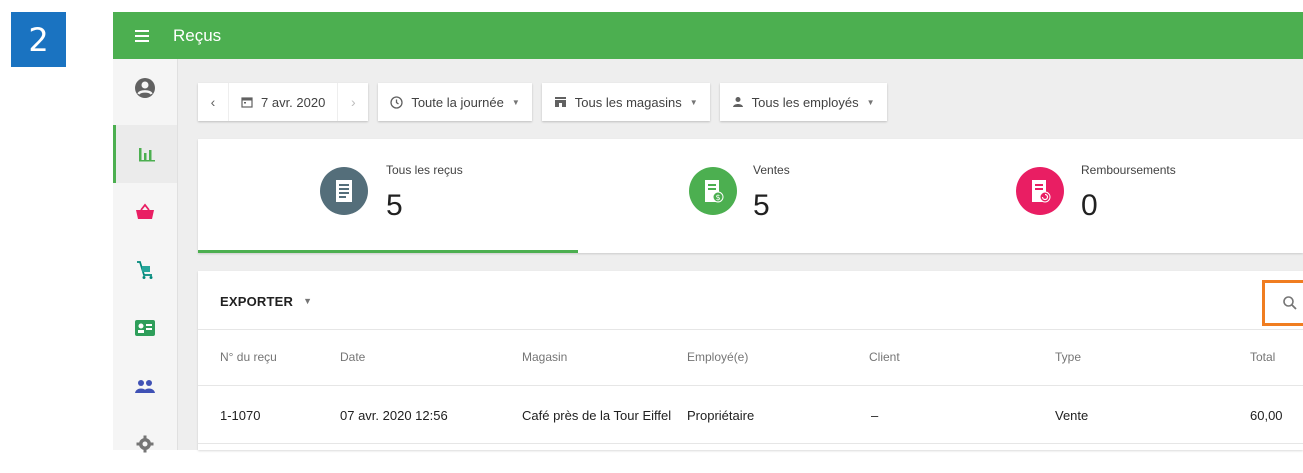 This screenshot has width=1303, height=473. I want to click on active-tab-indicator, so click(388, 251).